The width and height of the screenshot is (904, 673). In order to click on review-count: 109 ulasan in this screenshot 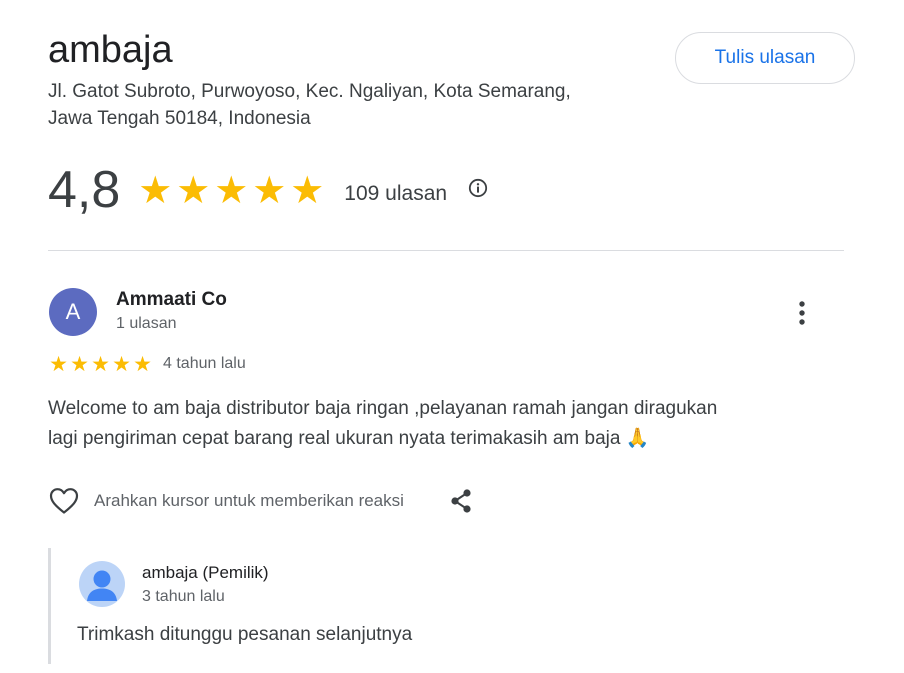, I will do `click(396, 193)`.